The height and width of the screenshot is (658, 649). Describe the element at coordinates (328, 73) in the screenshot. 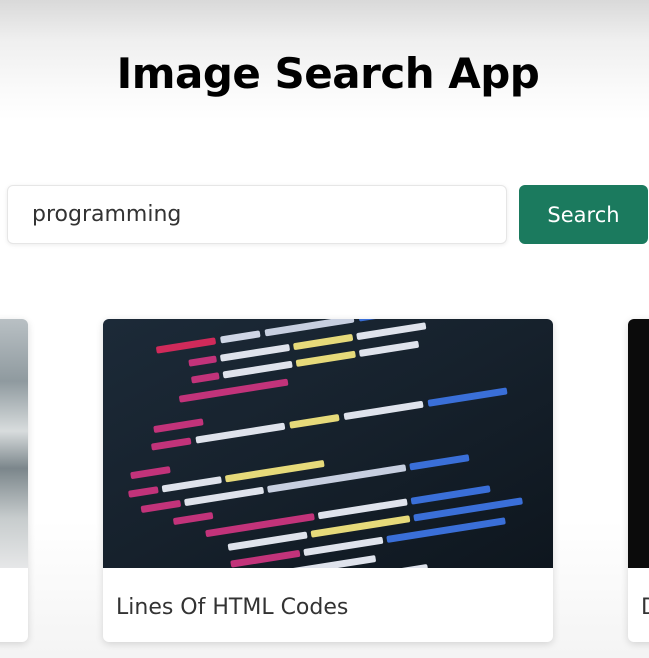

I see `page-title: Image Search App` at that location.